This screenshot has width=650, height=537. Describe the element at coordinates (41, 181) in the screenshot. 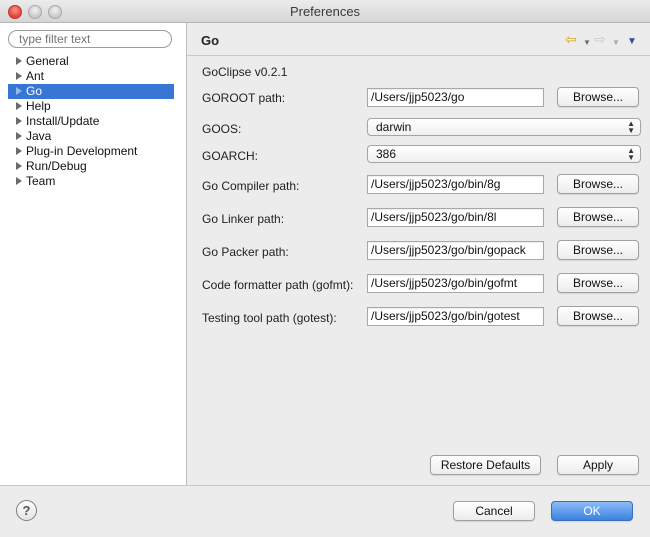

I see `tree-item-label: Team` at that location.